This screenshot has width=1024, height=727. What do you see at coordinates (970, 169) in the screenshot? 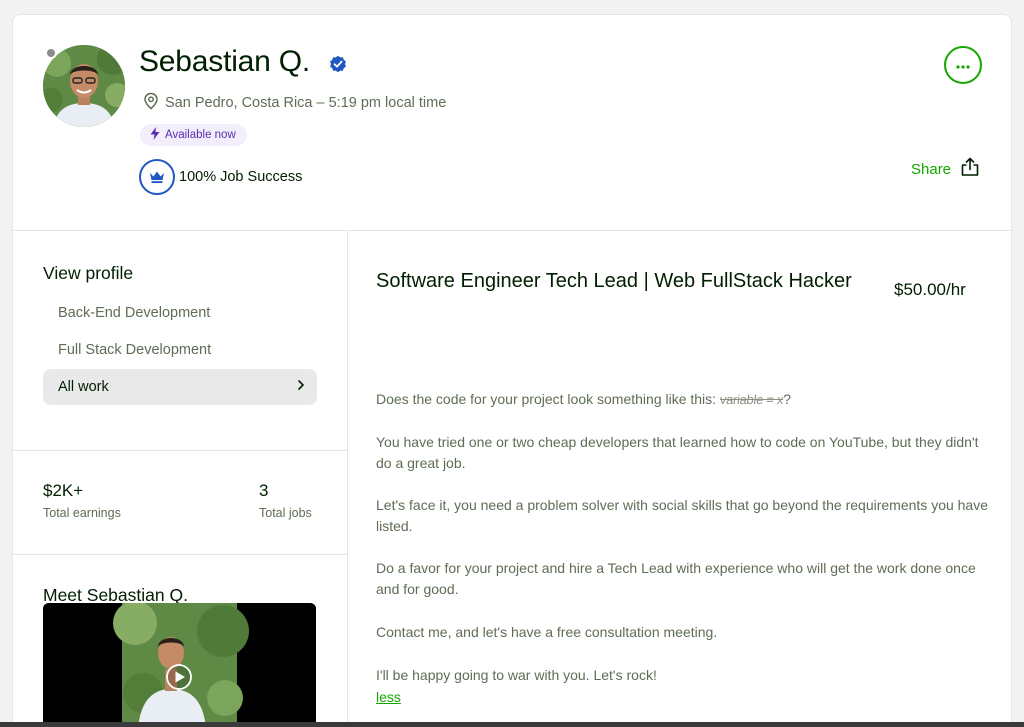
I see `share-icon` at bounding box center [970, 169].